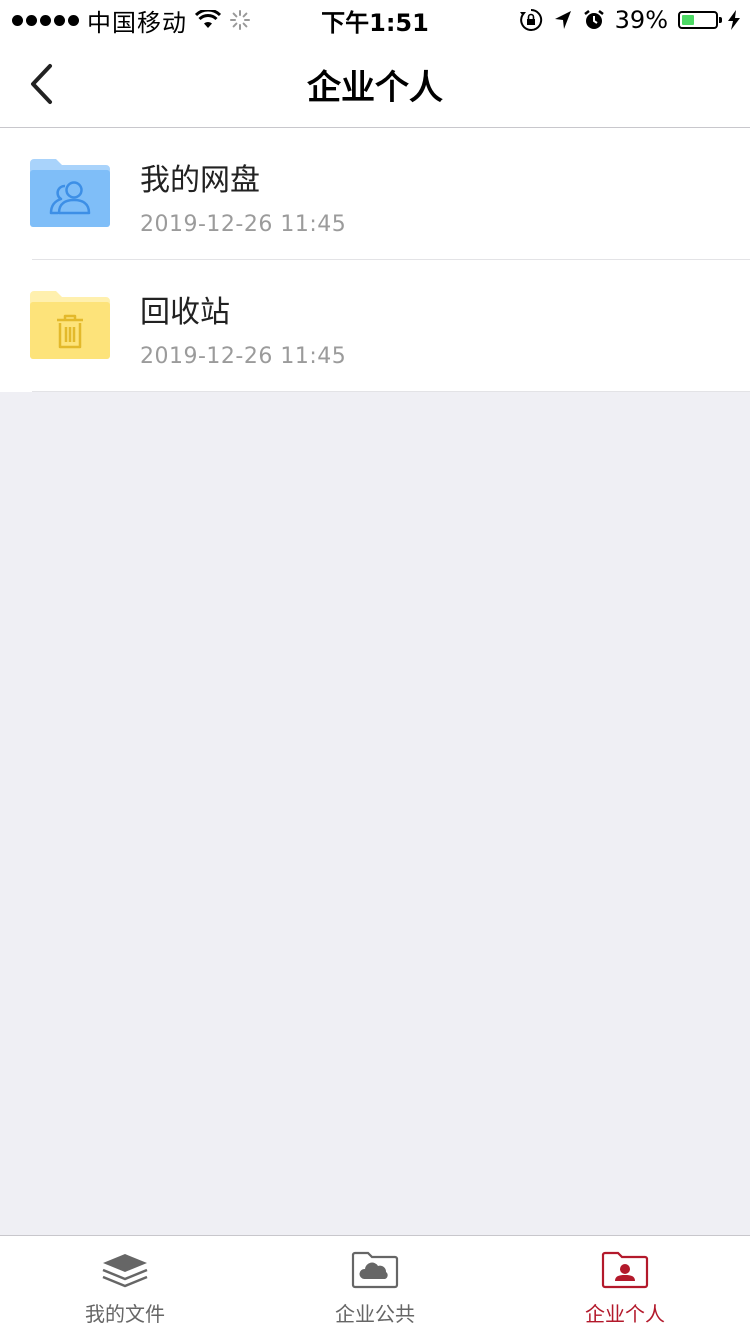 The width and height of the screenshot is (750, 1334). What do you see at coordinates (688, 20) in the screenshot?
I see `battery-fill` at bounding box center [688, 20].